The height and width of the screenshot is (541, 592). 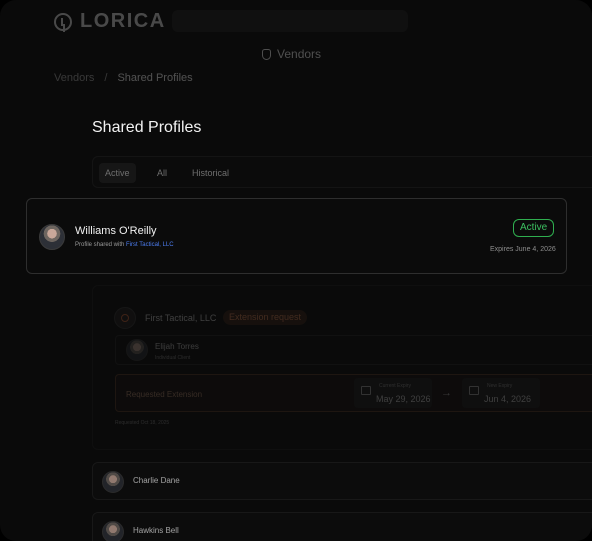 I want to click on list-item: Charlie Dane, so click(x=342, y=481).